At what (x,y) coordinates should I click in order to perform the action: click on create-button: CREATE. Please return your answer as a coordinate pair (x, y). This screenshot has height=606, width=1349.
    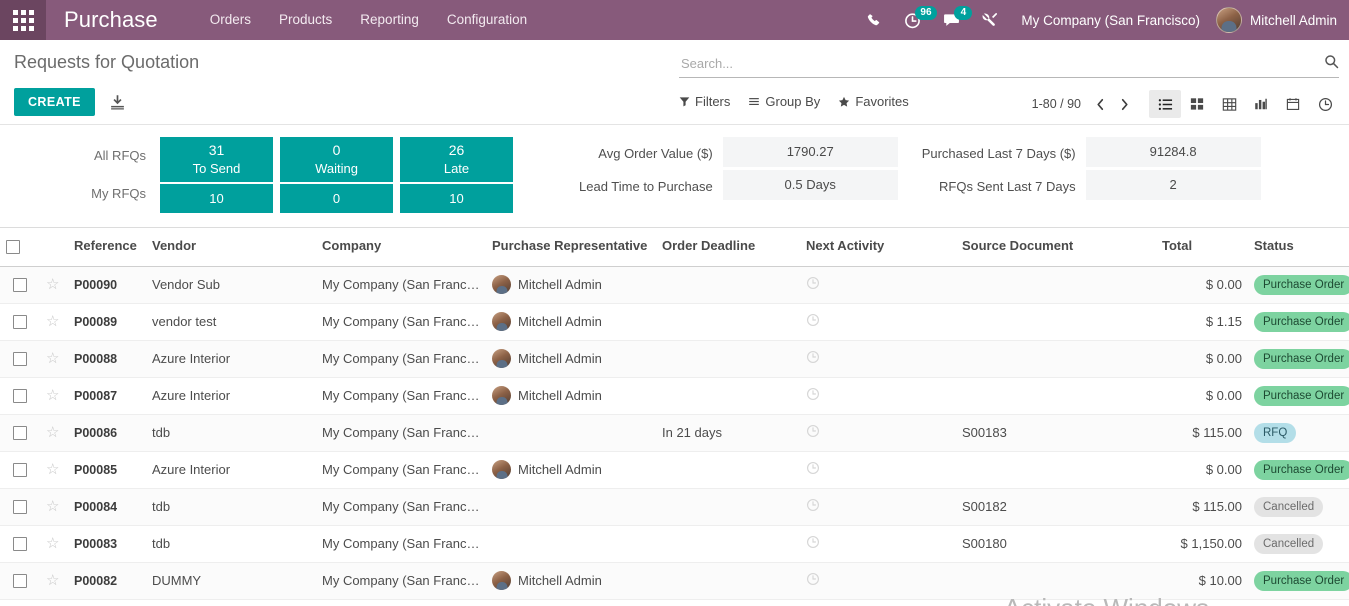
    Looking at the image, I should click on (54, 102).